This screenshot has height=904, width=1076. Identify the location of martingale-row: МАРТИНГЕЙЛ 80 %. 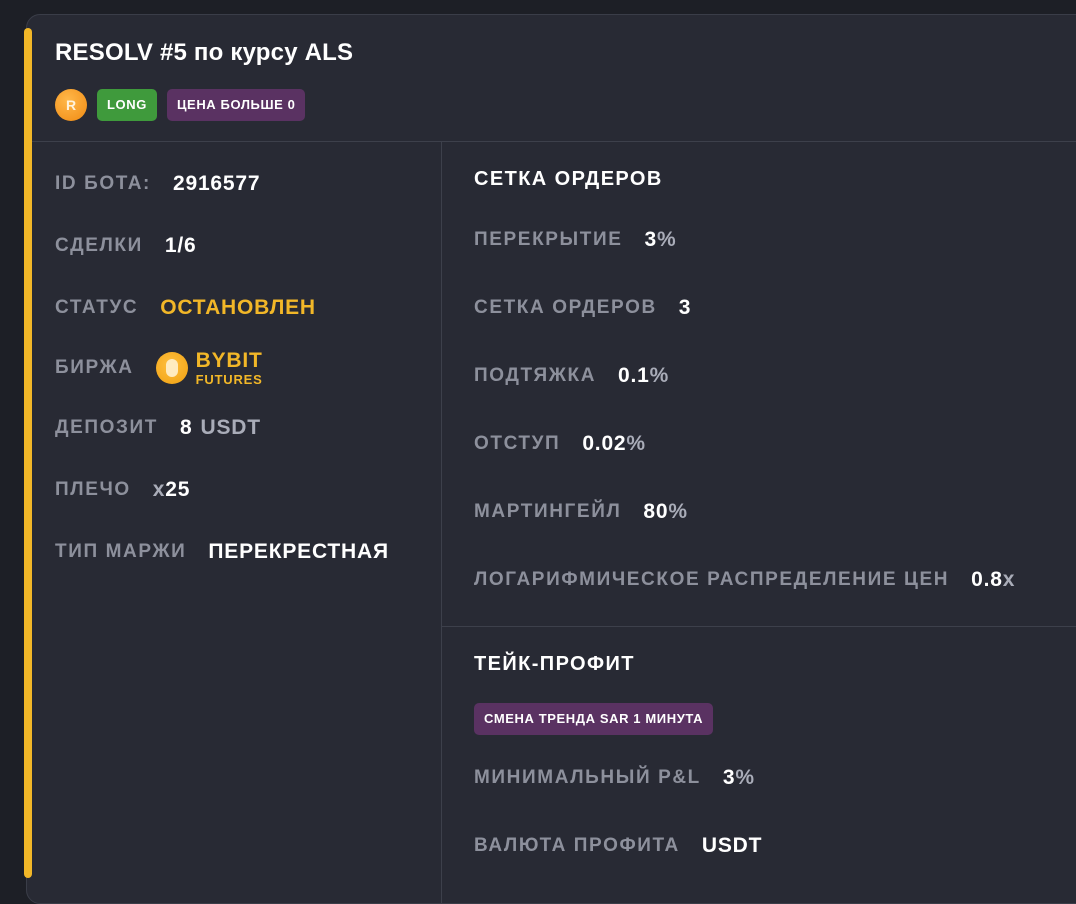
(581, 512).